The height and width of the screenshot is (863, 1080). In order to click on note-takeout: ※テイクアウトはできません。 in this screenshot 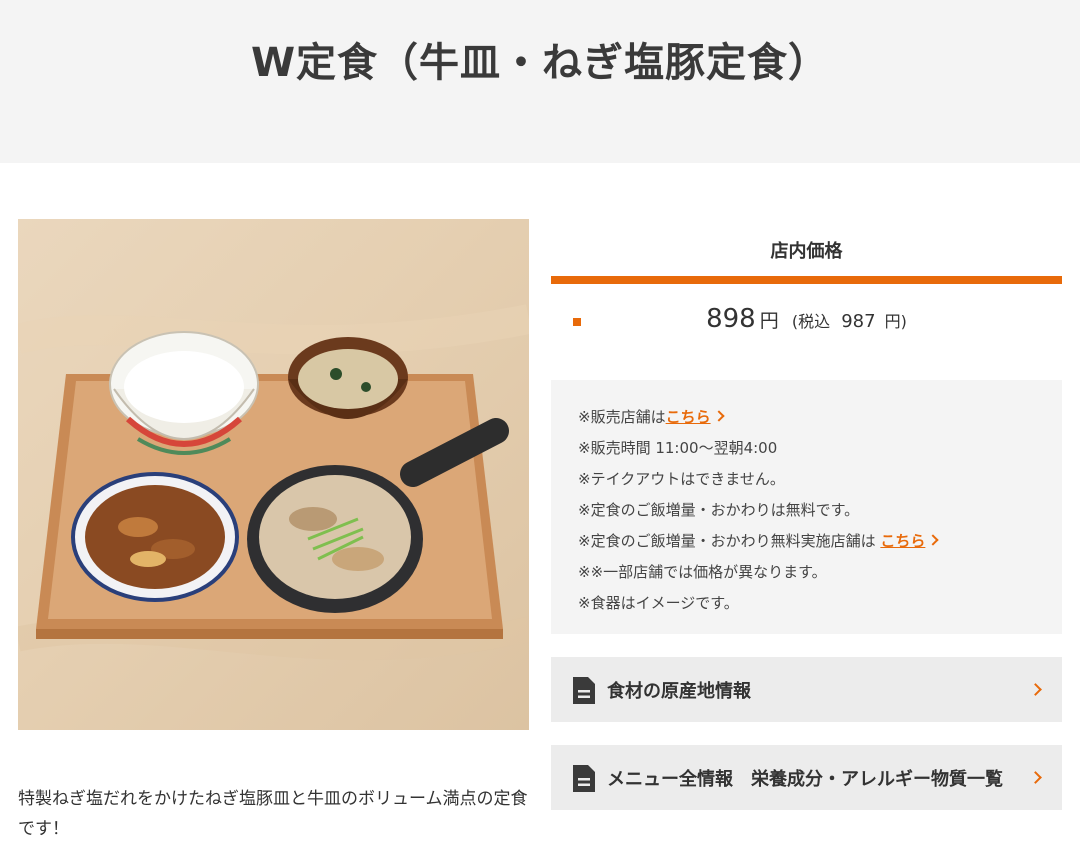, I will do `click(681, 479)`.